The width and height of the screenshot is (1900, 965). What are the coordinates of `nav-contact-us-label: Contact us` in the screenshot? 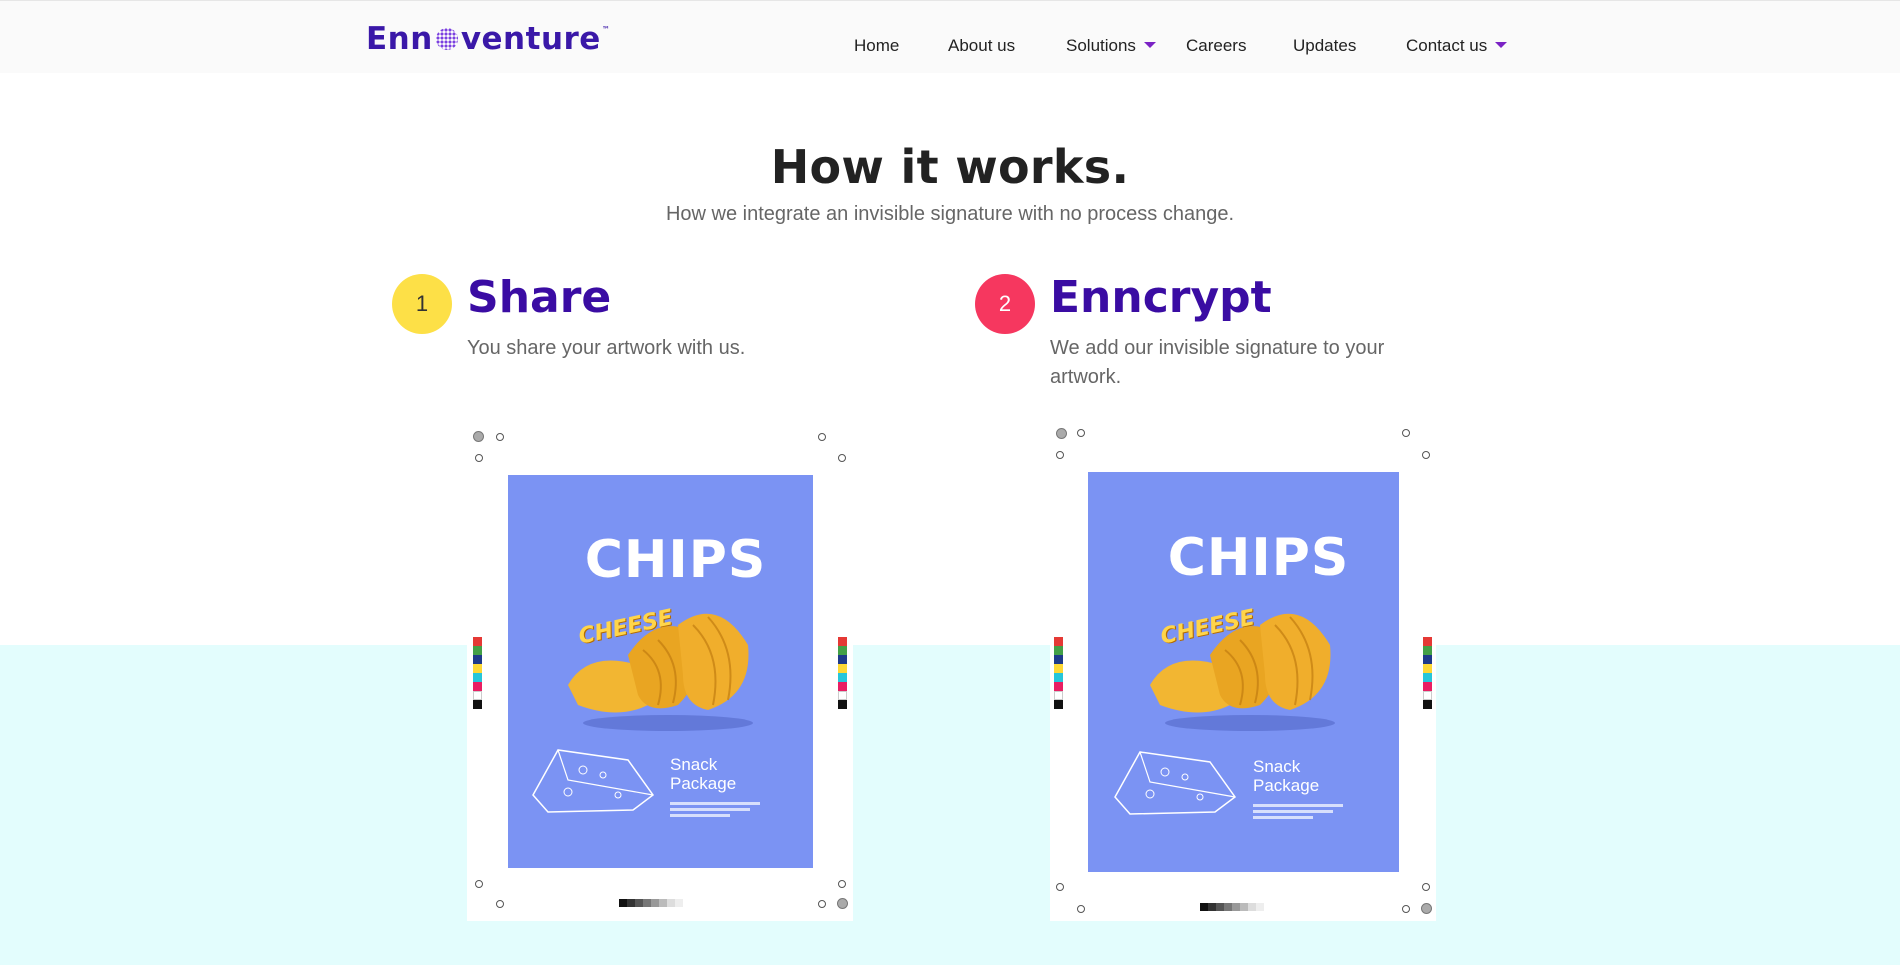 It's located at (1447, 45).